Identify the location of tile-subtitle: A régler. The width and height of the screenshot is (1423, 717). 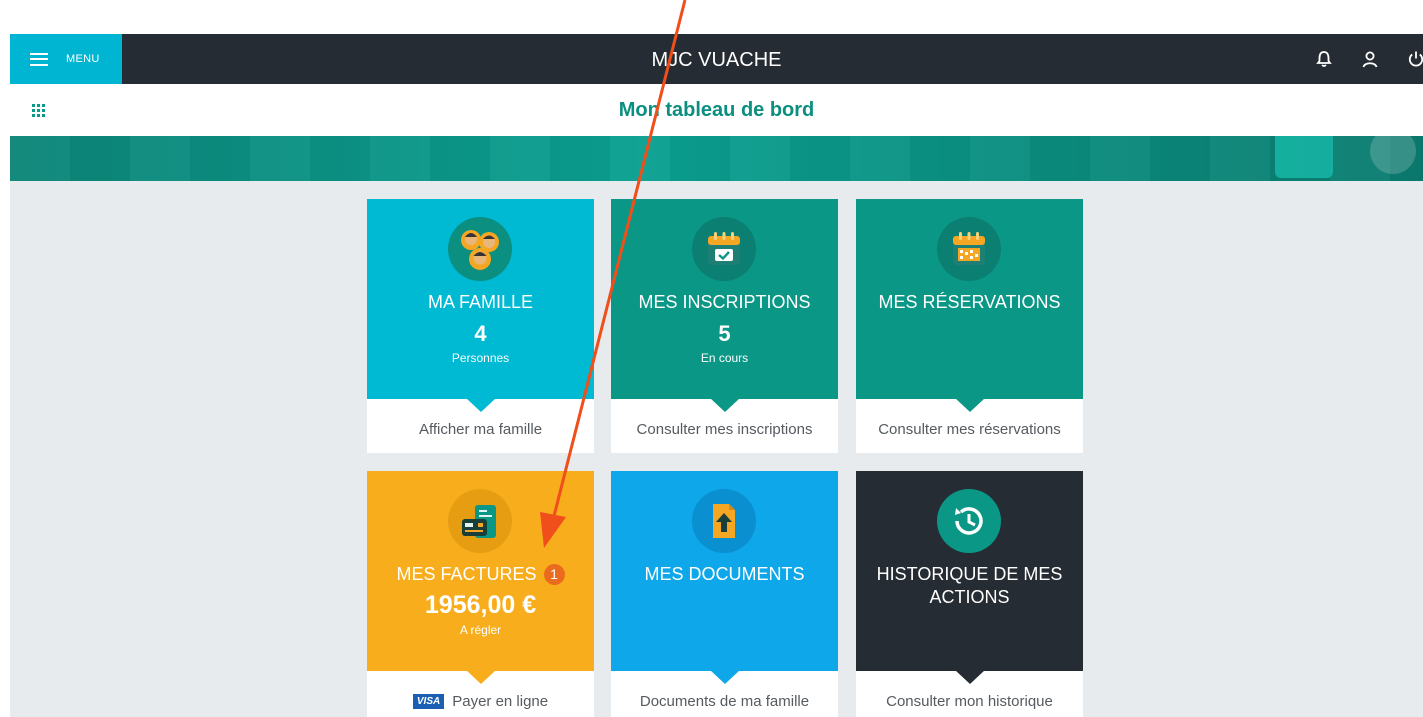
(480, 630).